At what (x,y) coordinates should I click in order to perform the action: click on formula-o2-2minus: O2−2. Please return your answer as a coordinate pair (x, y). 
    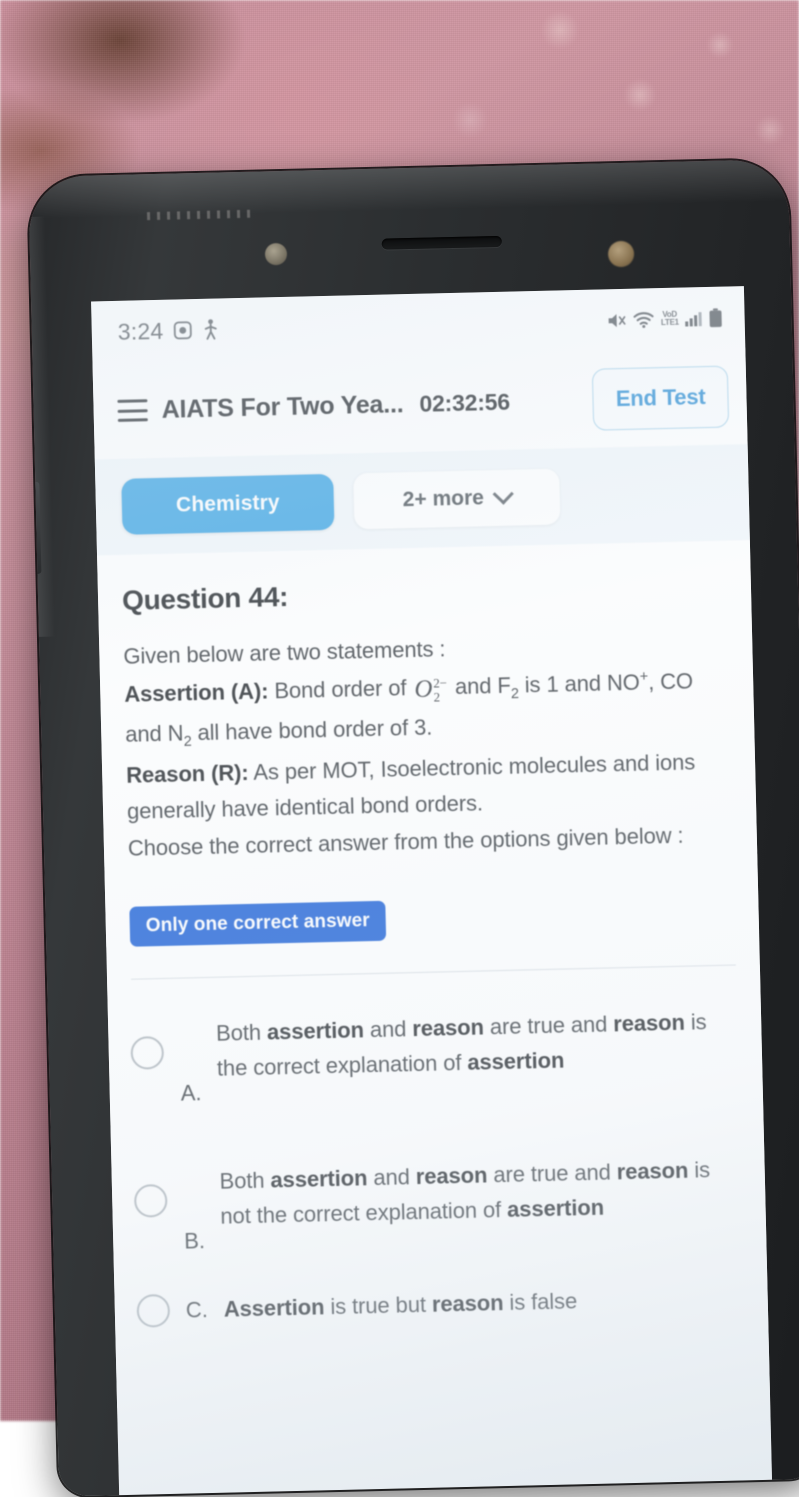
    Looking at the image, I should click on (431, 689).